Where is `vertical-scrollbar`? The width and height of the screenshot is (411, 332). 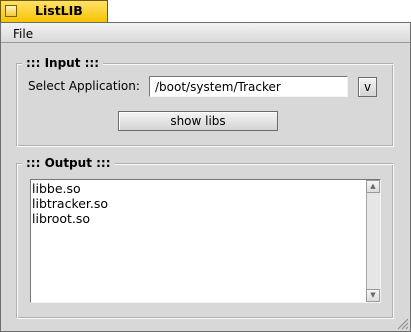 vertical-scrollbar is located at coordinates (373, 241).